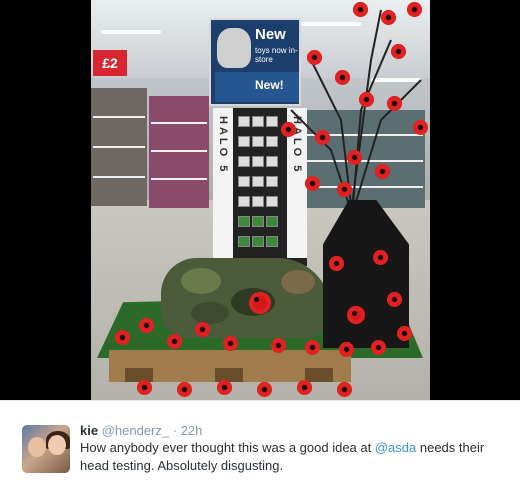 The height and width of the screenshot is (484, 520). What do you see at coordinates (110, 63) in the screenshot?
I see `price-sign: £2` at bounding box center [110, 63].